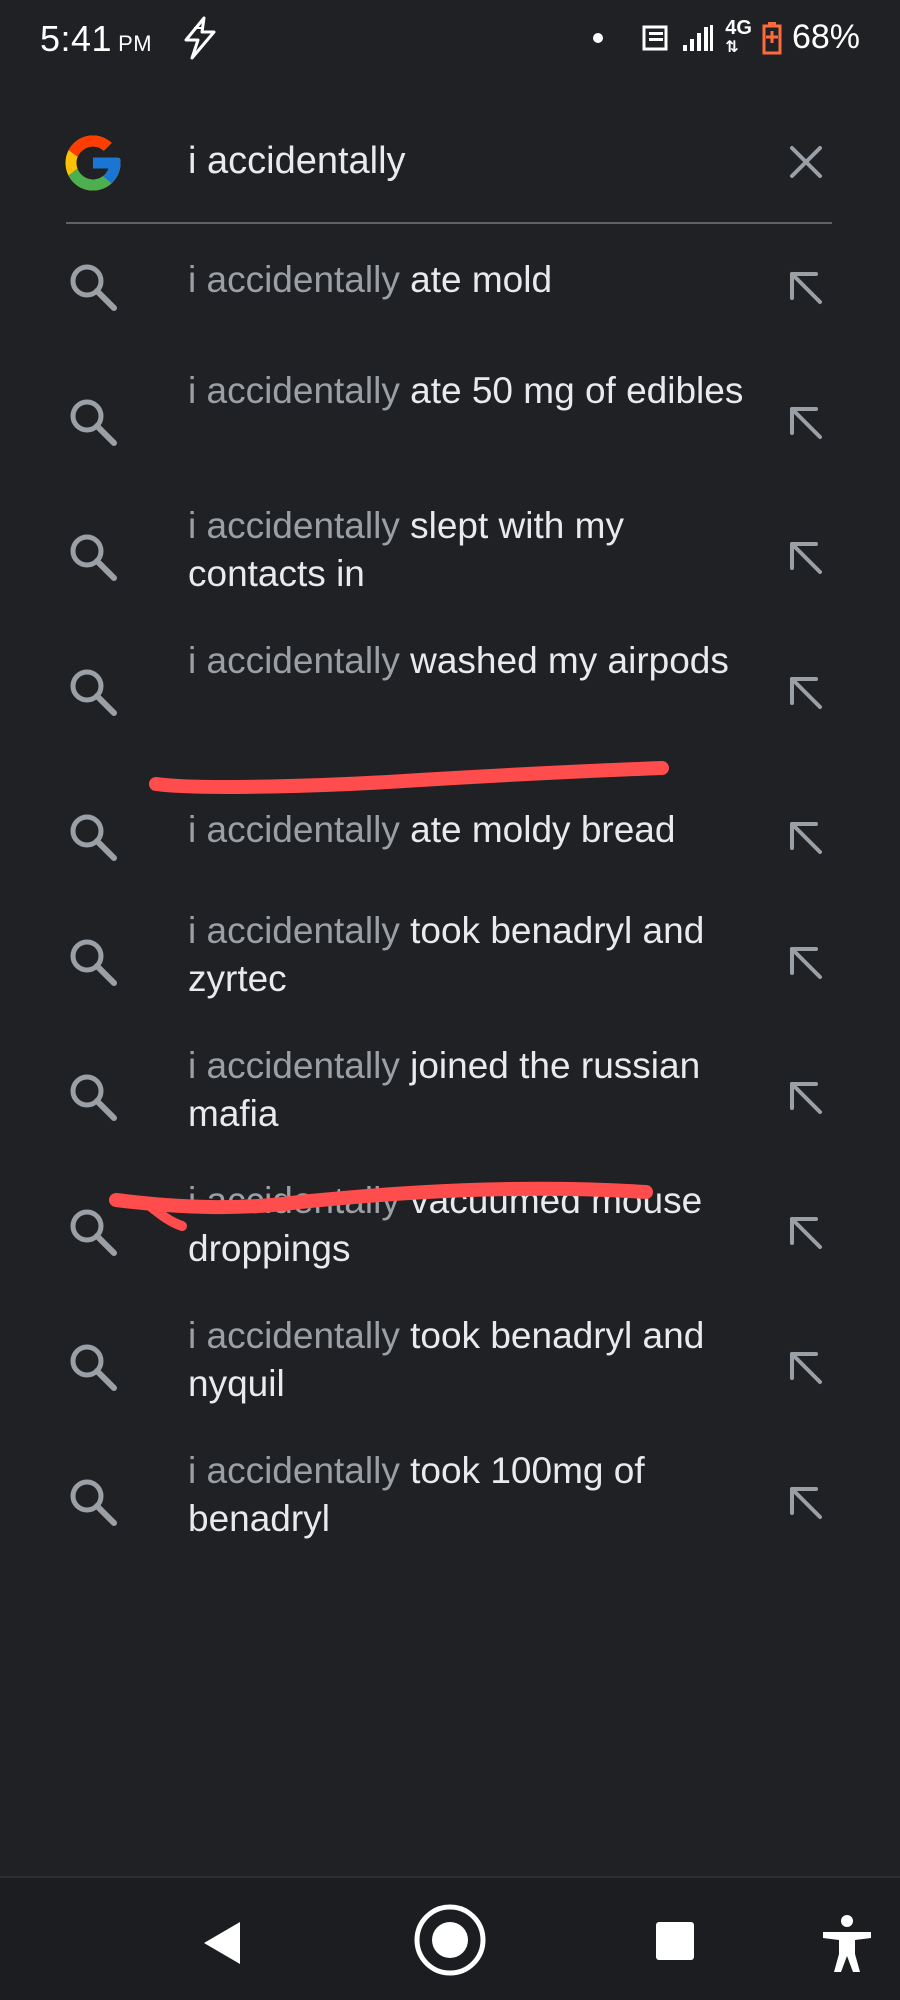 This screenshot has width=900, height=2000. I want to click on suggestion-item: i accidentally joined the russian mafia, so click(450, 1085).